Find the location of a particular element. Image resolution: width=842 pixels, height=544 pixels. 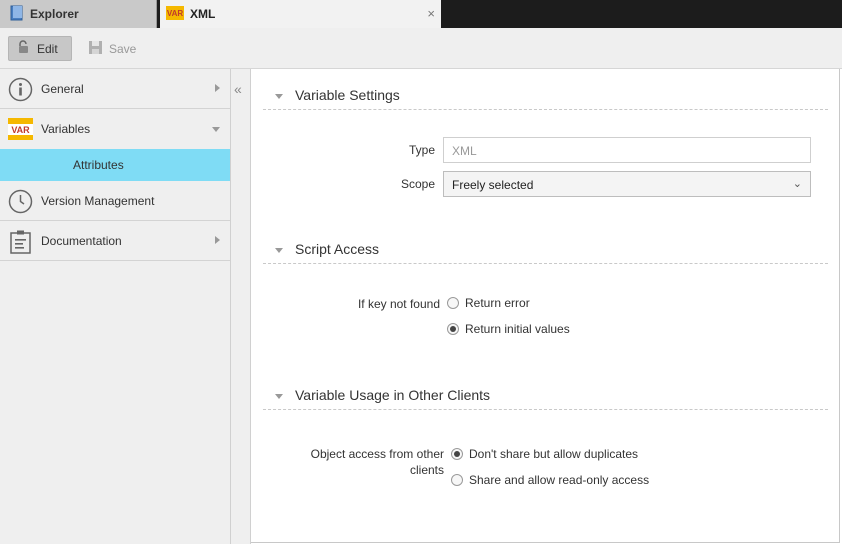

sidebar-item-general: General is located at coordinates (115, 89).